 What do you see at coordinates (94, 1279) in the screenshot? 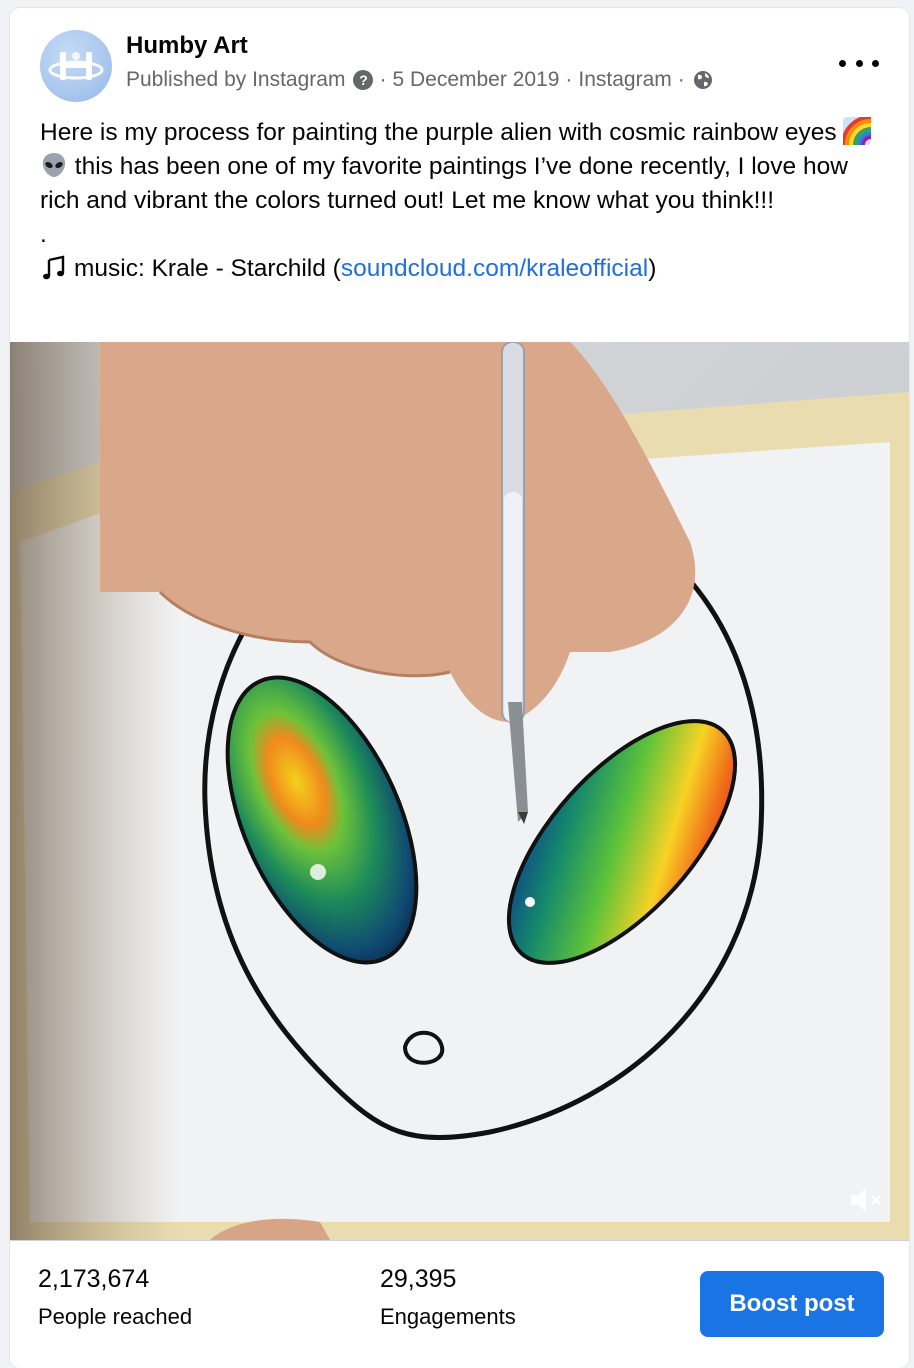
I see `reach-value: 2,173,674` at bounding box center [94, 1279].